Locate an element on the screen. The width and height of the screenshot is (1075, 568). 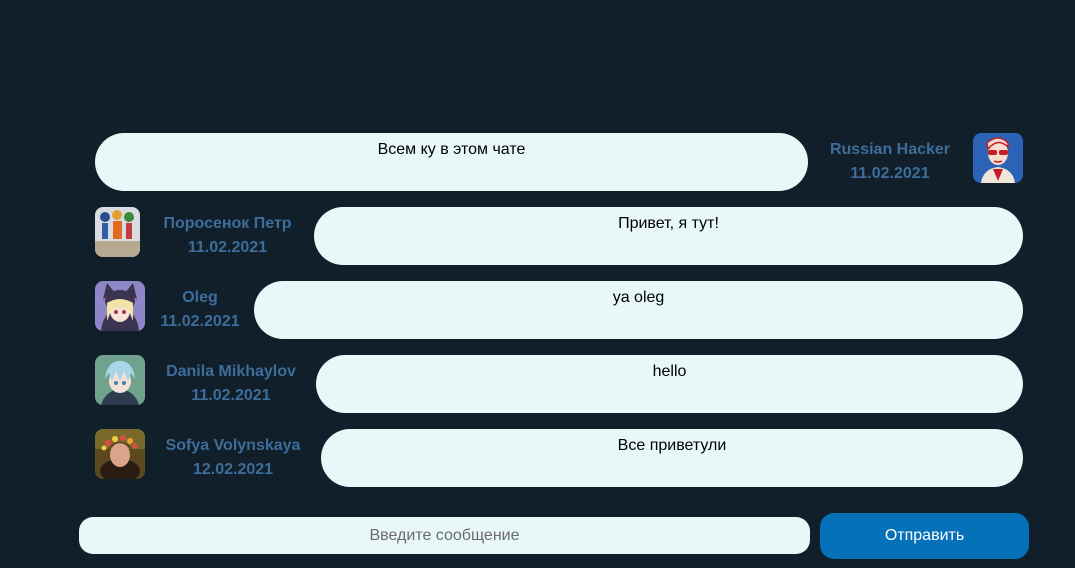
message-meta: Sofya Volynskaya 12.02.2021 is located at coordinates (233, 458).